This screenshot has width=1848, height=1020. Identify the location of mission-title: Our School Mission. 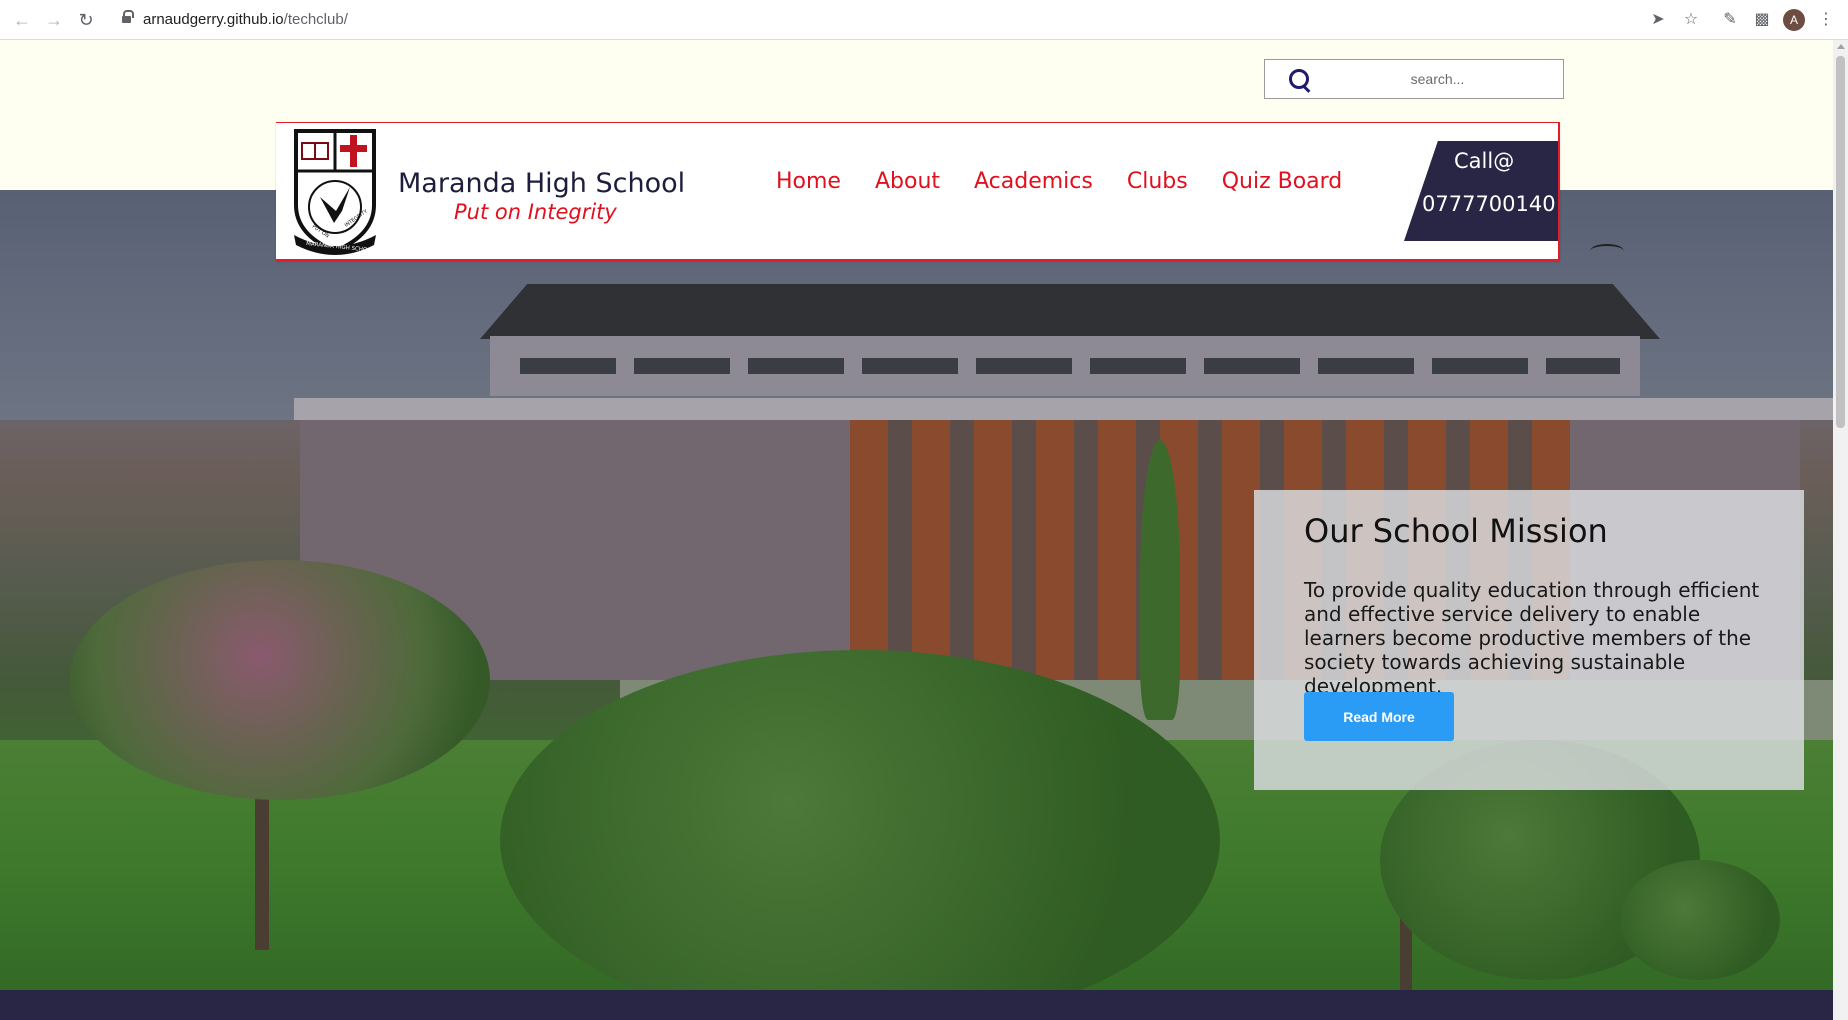
(1456, 531).